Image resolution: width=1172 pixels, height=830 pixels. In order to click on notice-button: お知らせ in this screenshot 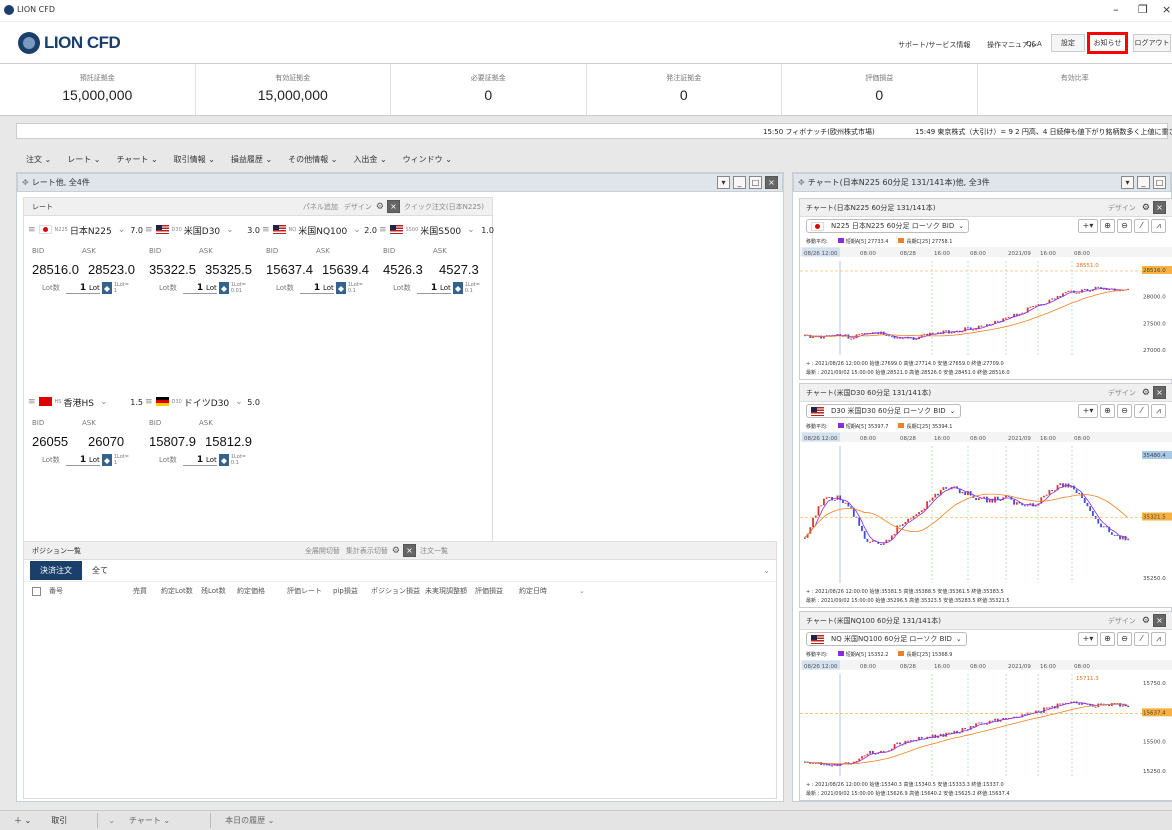, I will do `click(1107, 43)`.